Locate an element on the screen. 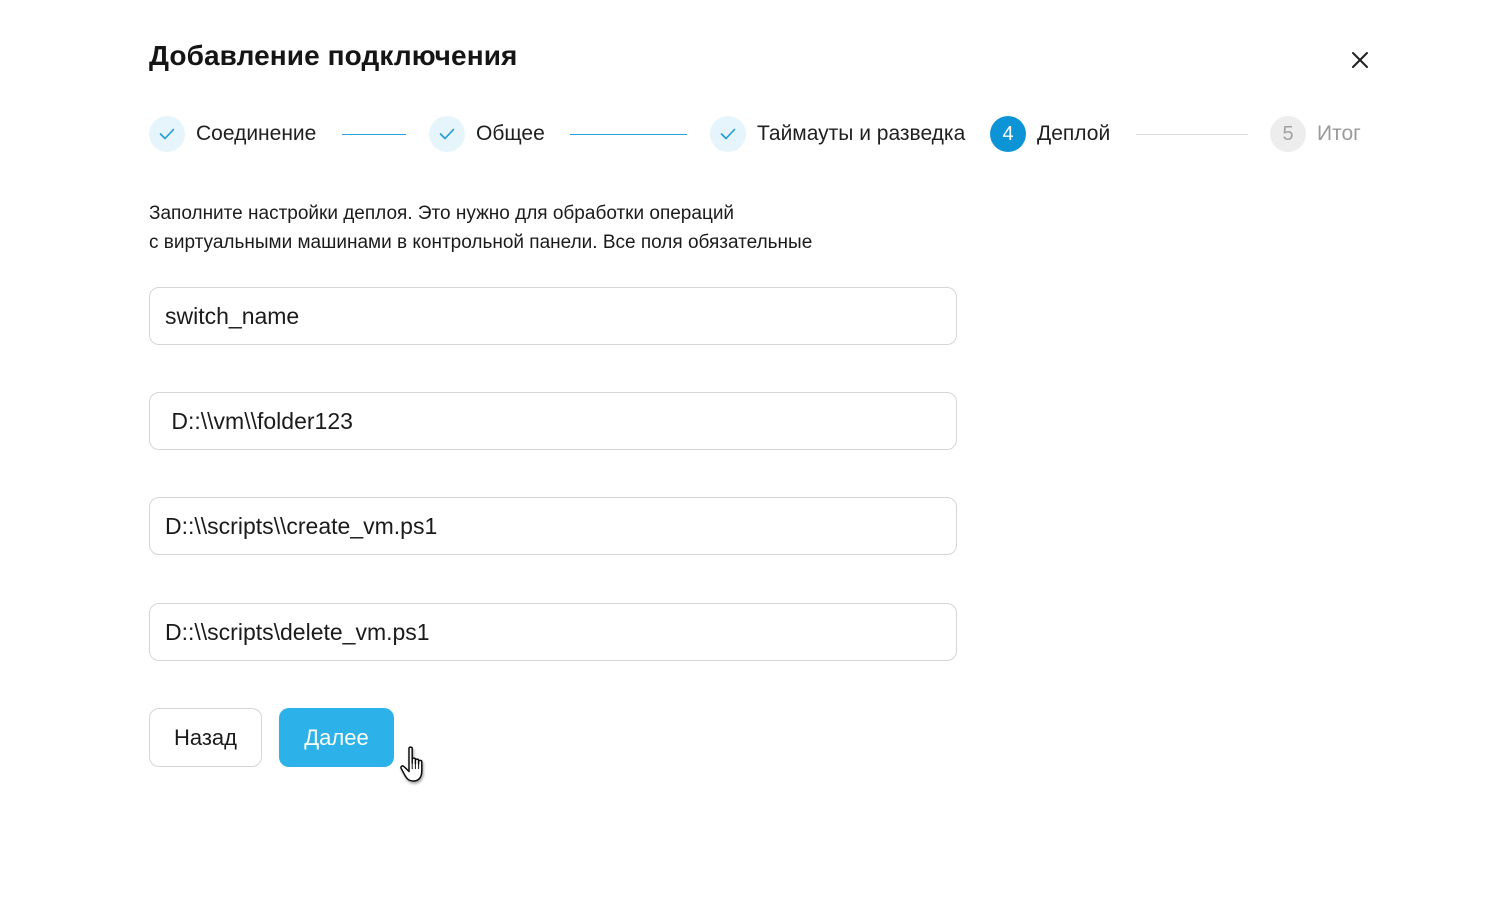 Image resolution: width=1505 pixels, height=911 pixels. hand-pointer-icon is located at coordinates (411, 764).